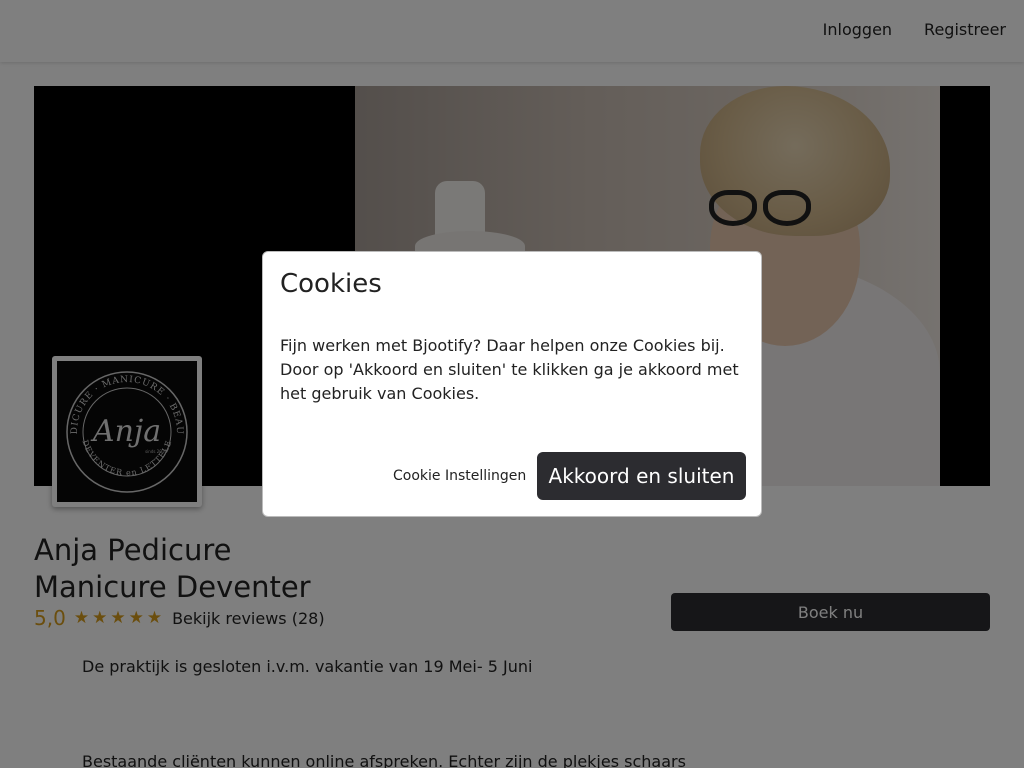  What do you see at coordinates (641, 476) in the screenshot?
I see `accept-and-close-button: Akkoord en sluiten` at bounding box center [641, 476].